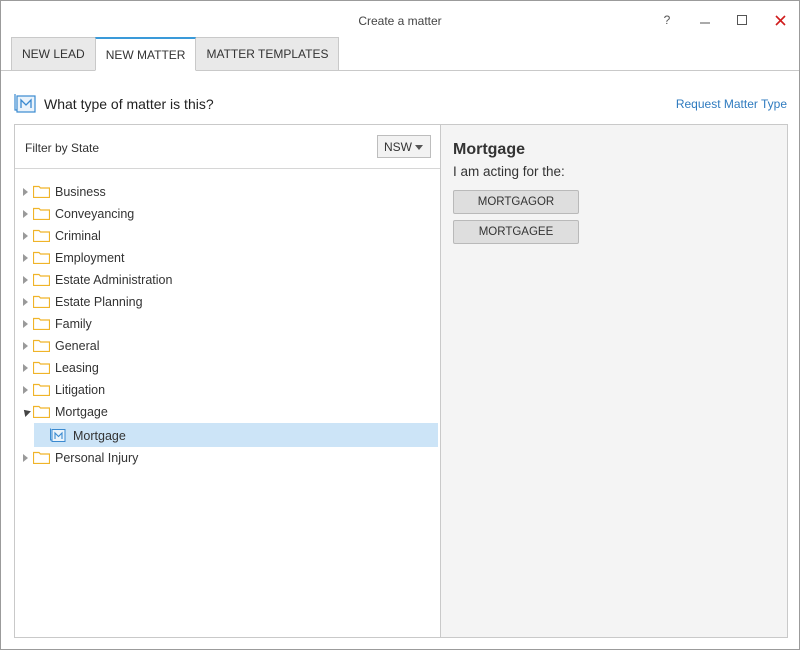 The height and width of the screenshot is (650, 800). I want to click on tree-item-litigation: Litigation, so click(227, 390).